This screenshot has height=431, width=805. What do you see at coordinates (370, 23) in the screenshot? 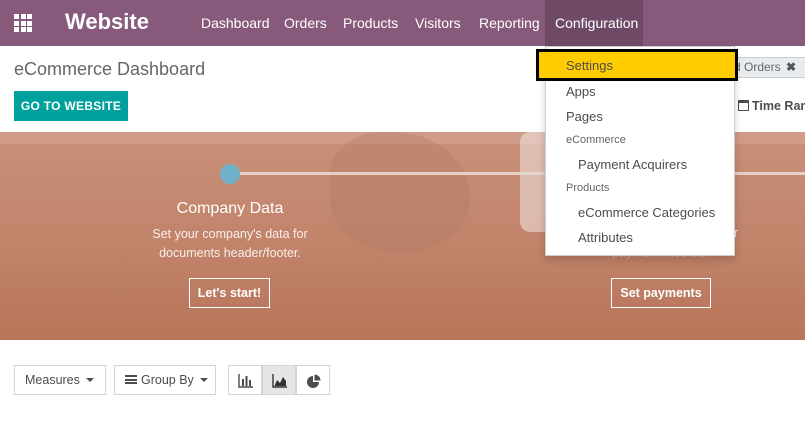
I see `nav-products: Products` at bounding box center [370, 23].